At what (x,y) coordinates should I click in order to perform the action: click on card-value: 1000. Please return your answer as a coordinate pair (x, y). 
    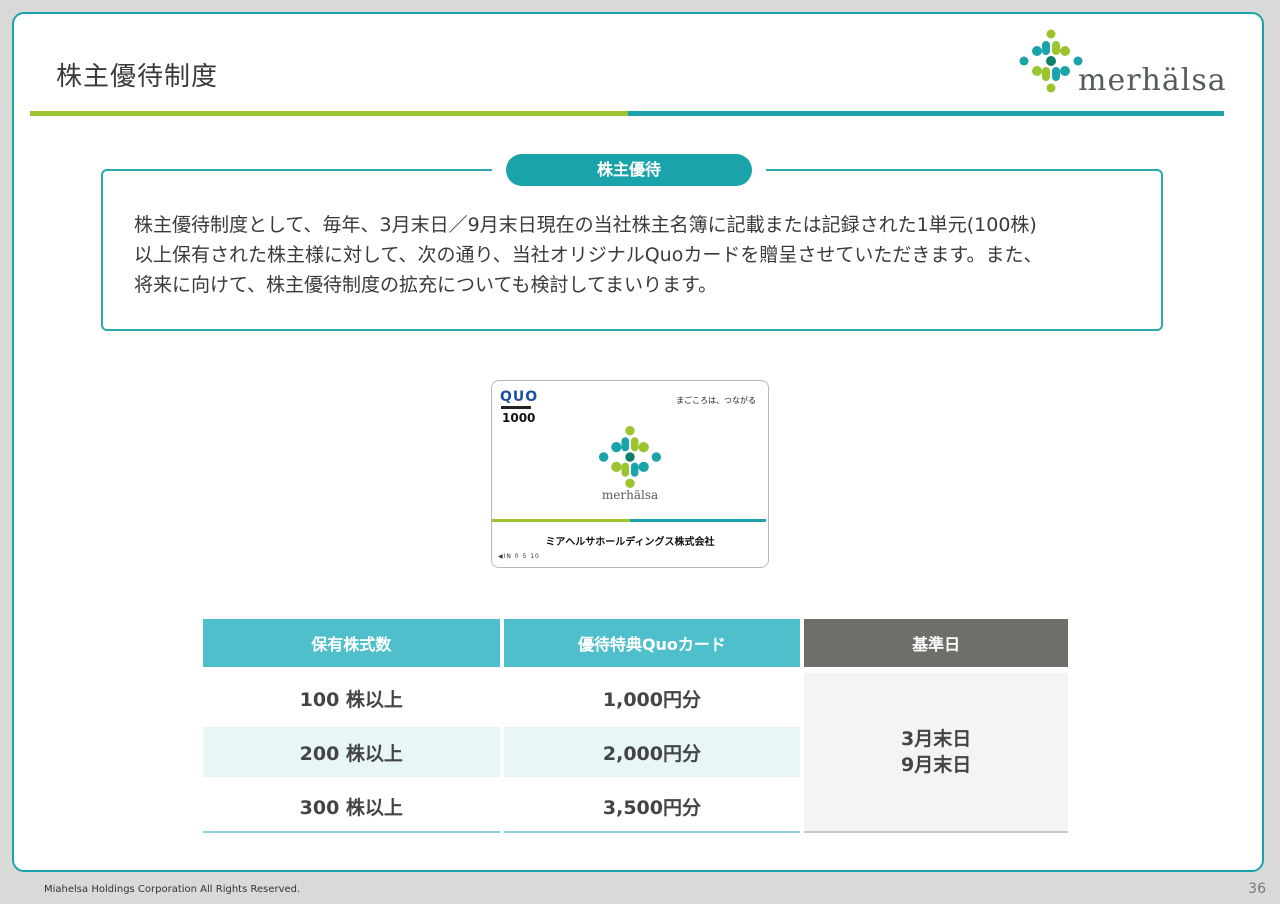
    Looking at the image, I should click on (519, 418).